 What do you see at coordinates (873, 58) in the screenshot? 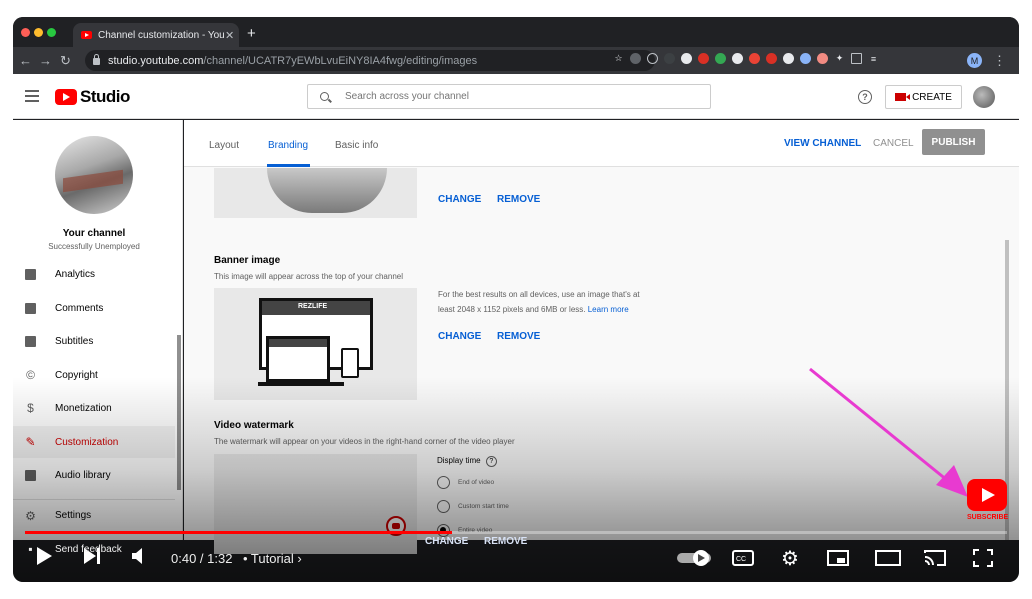
I see `reading-list-icon: ≡` at bounding box center [873, 58].